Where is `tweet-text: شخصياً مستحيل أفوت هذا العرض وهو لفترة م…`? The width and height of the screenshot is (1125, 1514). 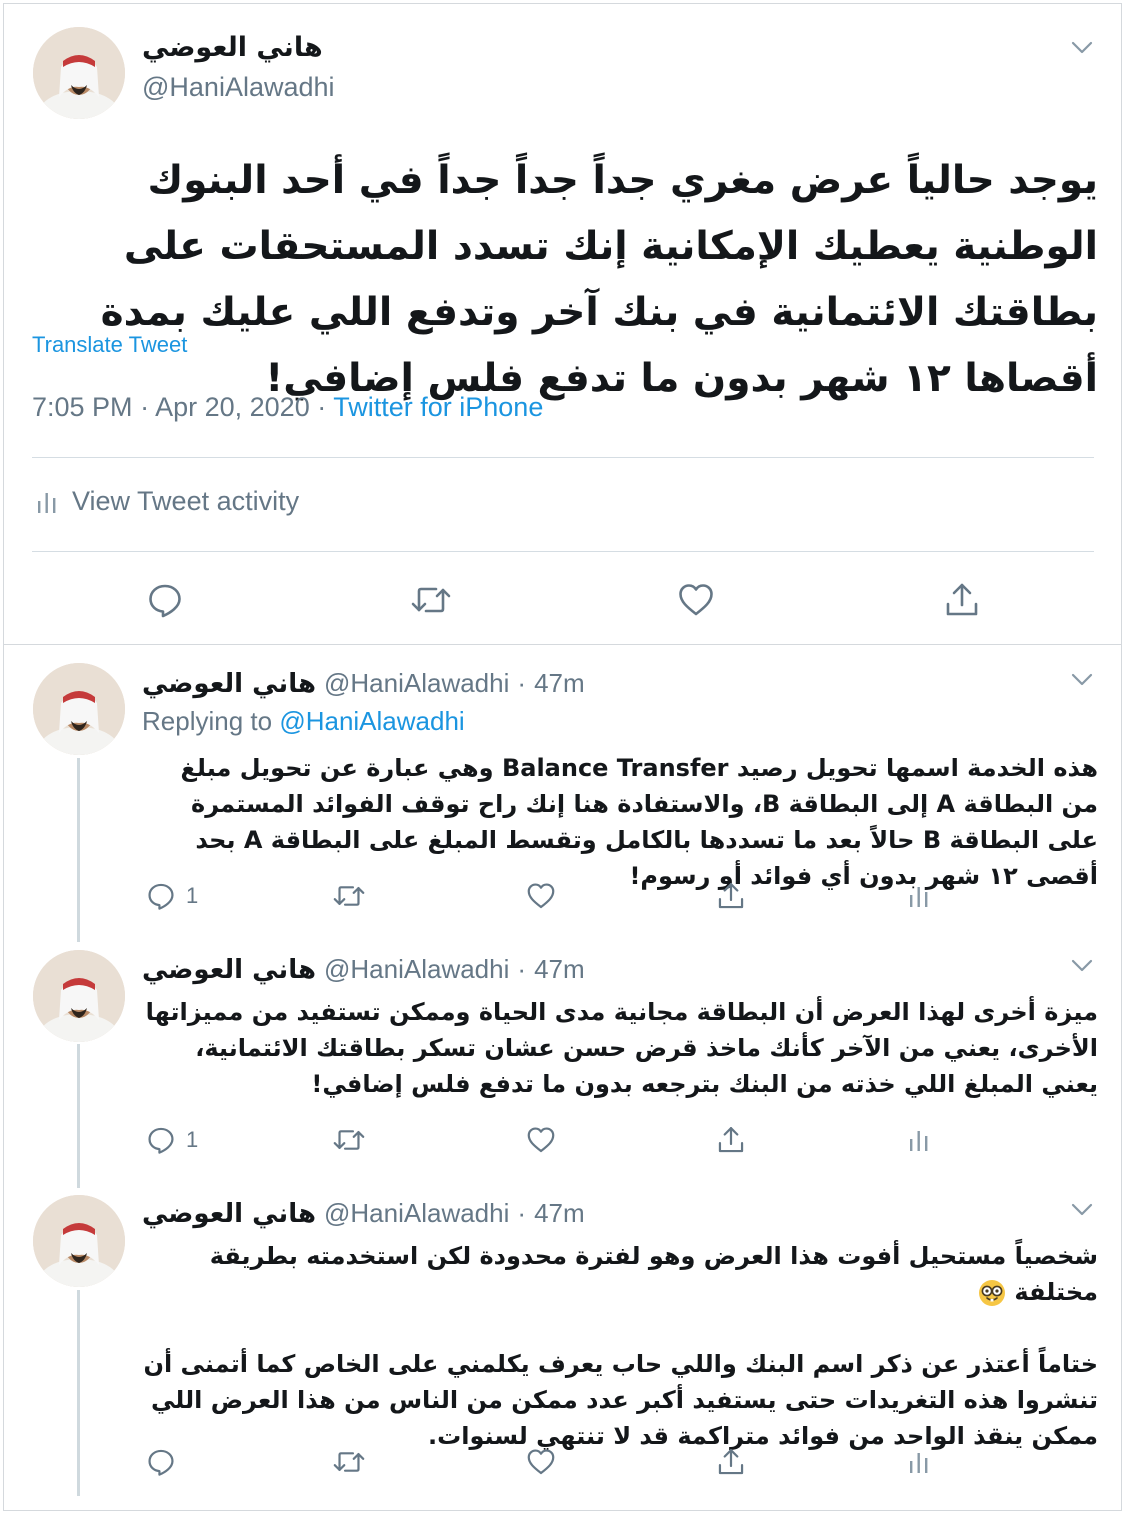 tweet-text: شخصياً مستحيل أفوت هذا العرض وهو لفترة م… is located at coordinates (619, 1346).